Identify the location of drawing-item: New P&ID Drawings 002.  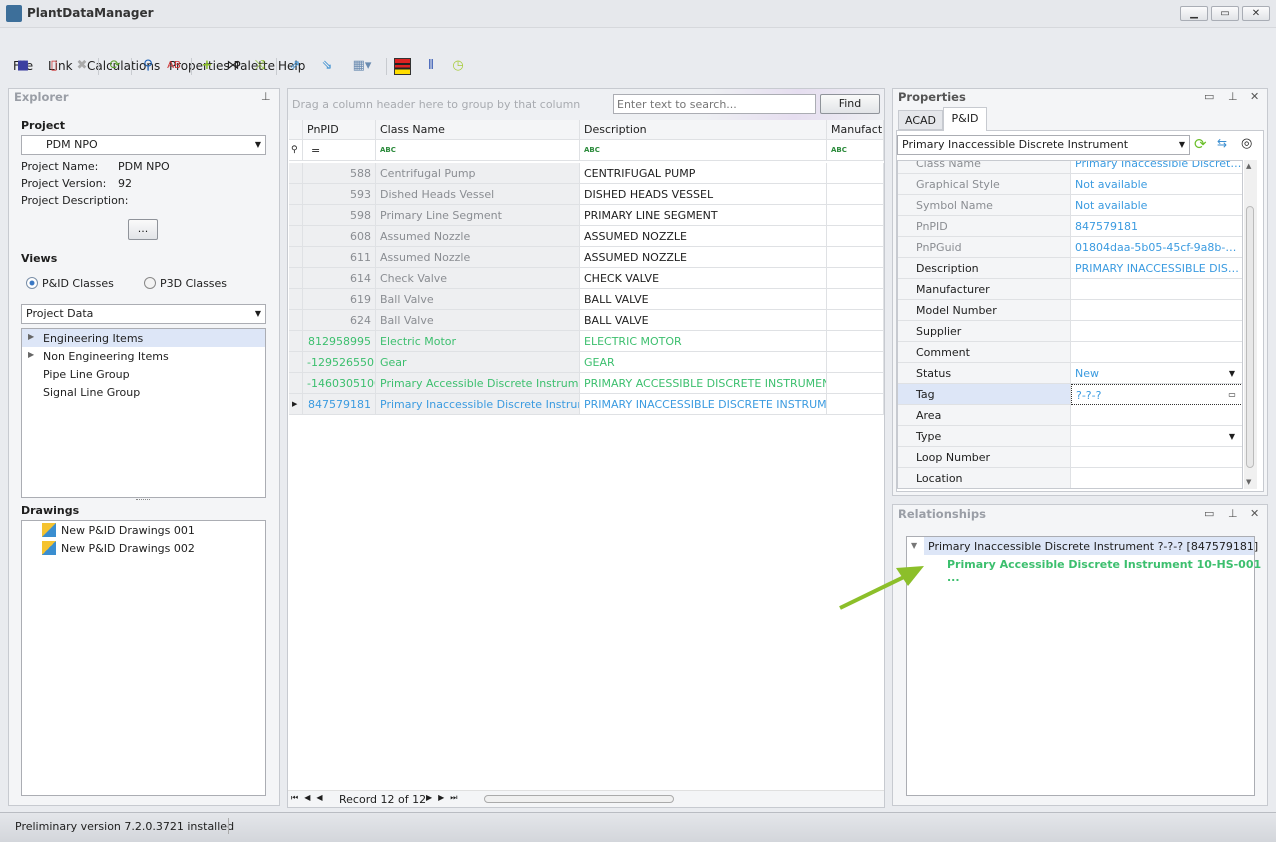
(128, 548).